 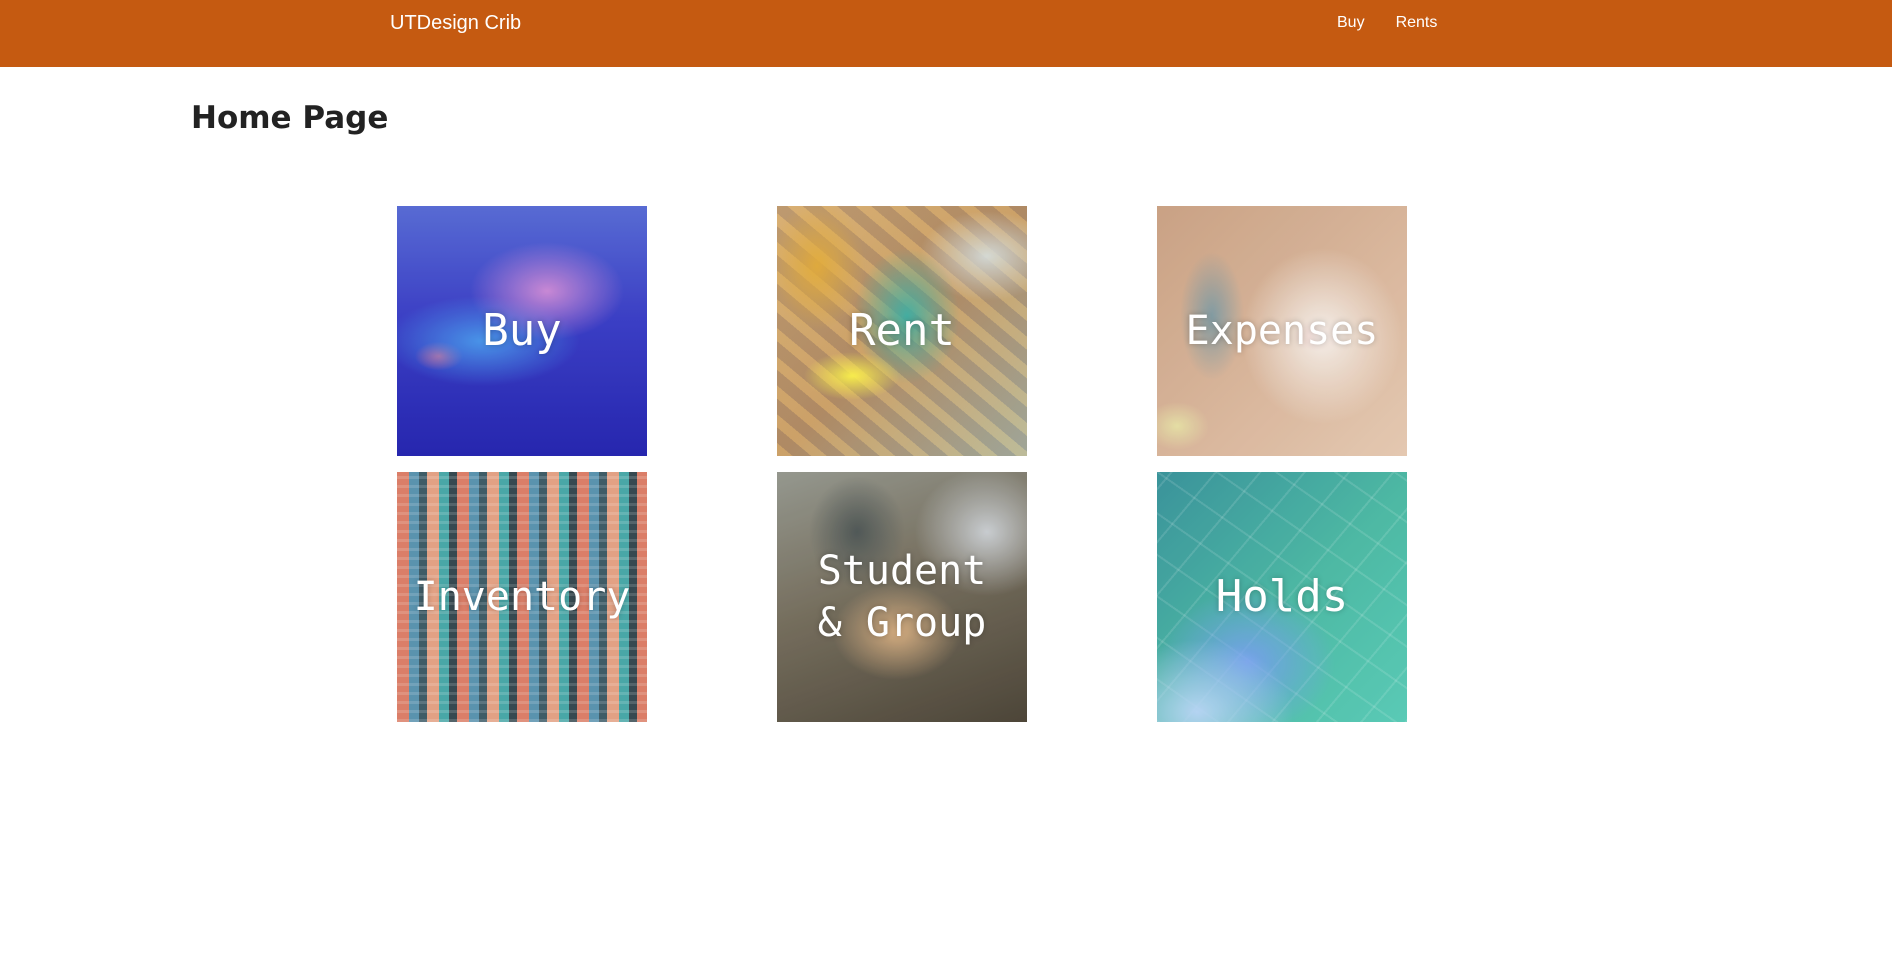 I want to click on tile-student-group: Student & Group, so click(x=902, y=597).